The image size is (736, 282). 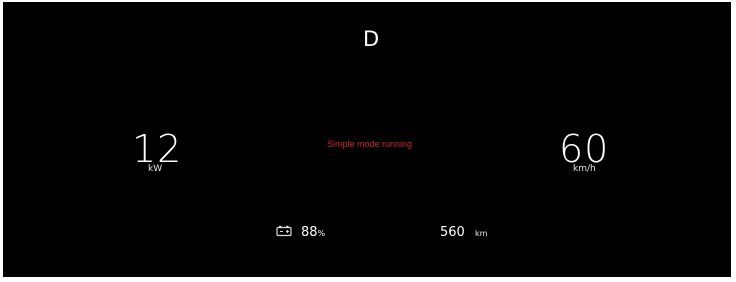 I want to click on battery-value: 88, so click(x=309, y=232).